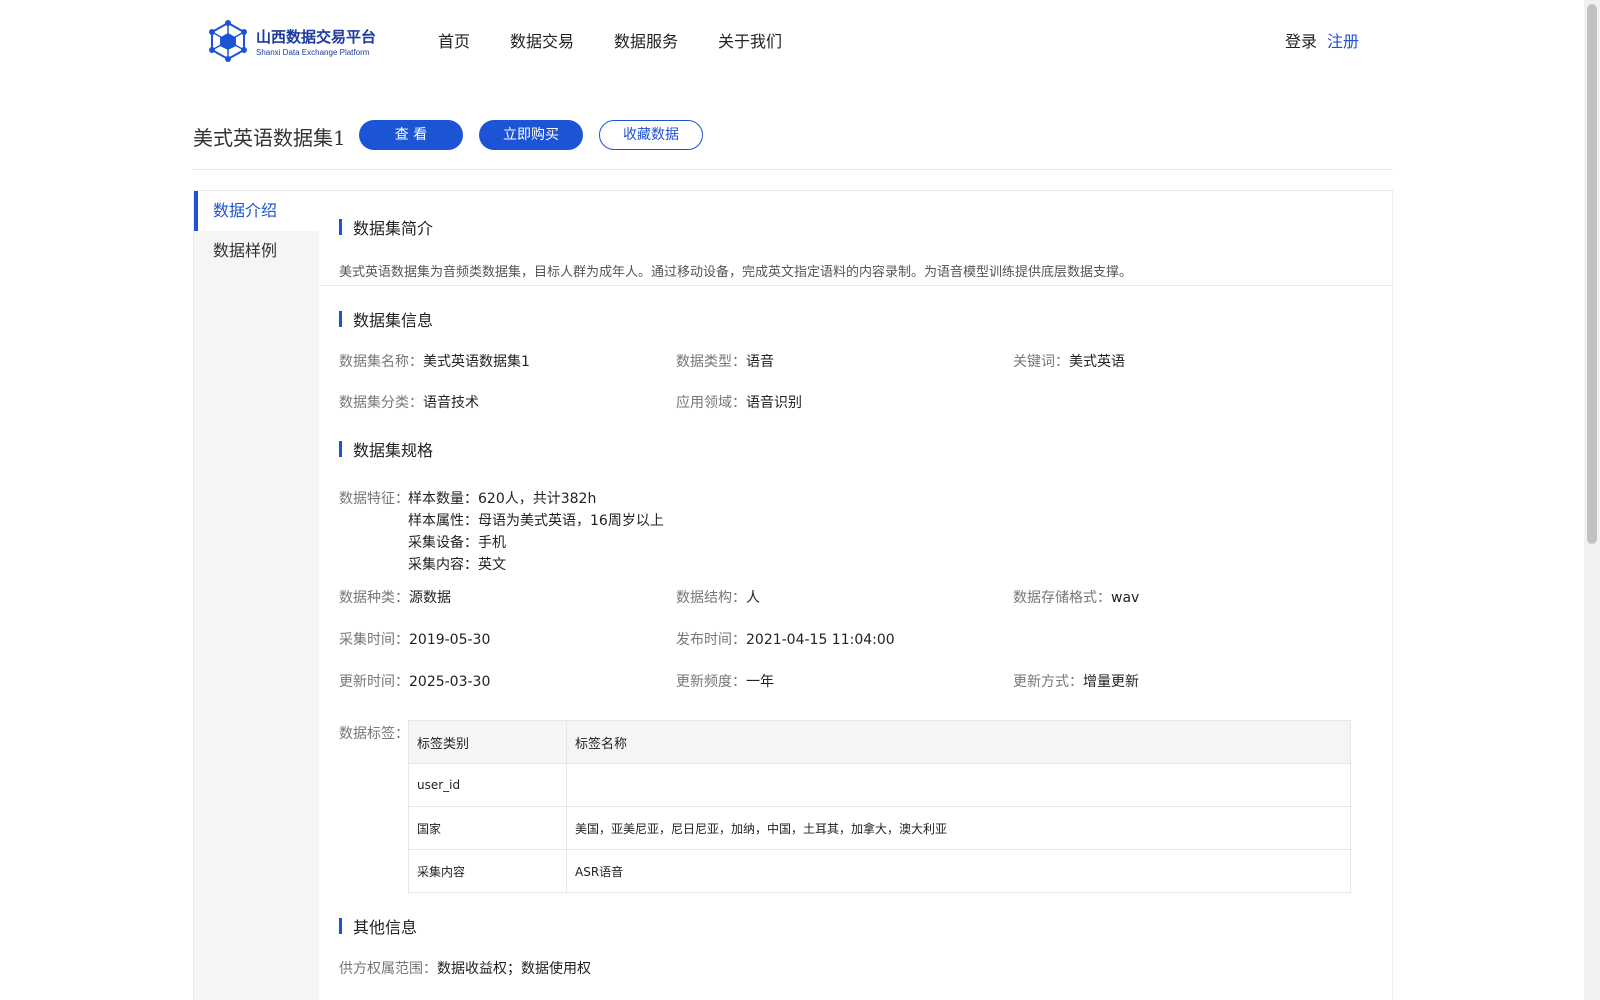 Image resolution: width=1600 pixels, height=1000 pixels. Describe the element at coordinates (1048, 682) in the screenshot. I see `field-label: 更新方式：` at that location.